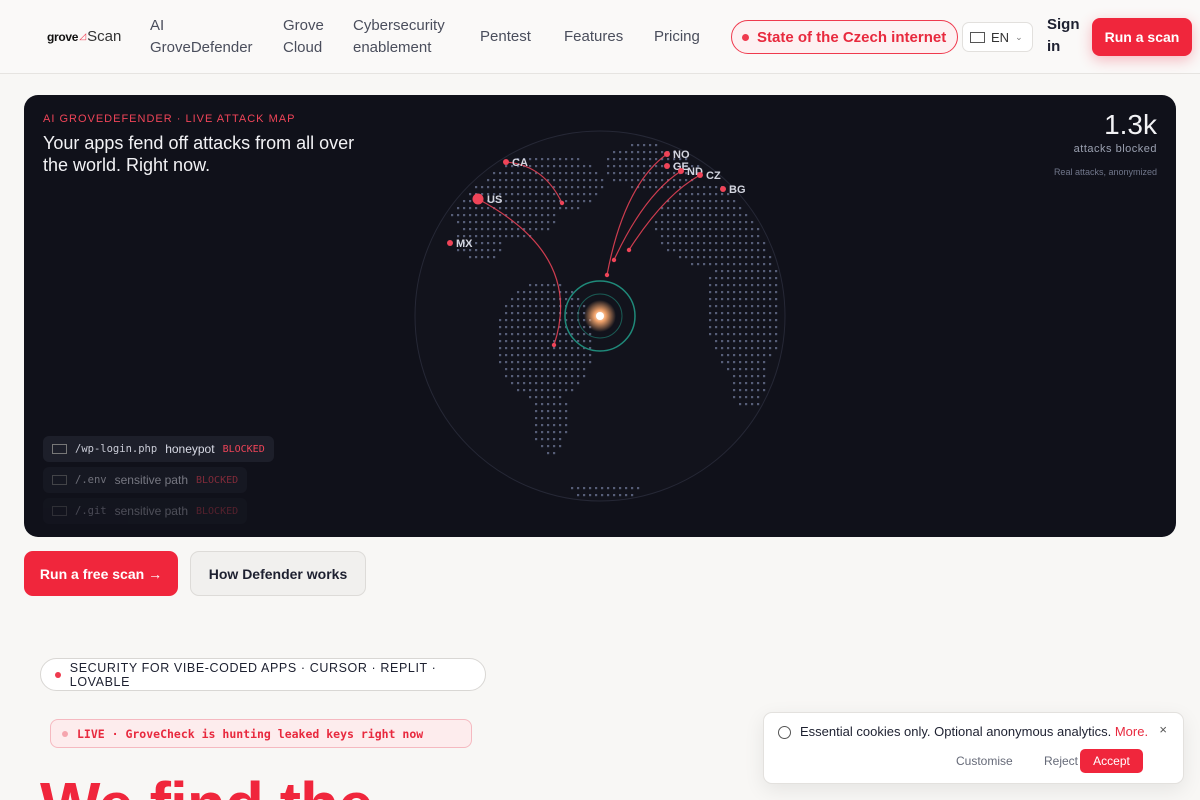 The width and height of the screenshot is (1200, 800). Describe the element at coordinates (278, 573) in the screenshot. I see `how-defender-works-button: How Defender works` at that location.